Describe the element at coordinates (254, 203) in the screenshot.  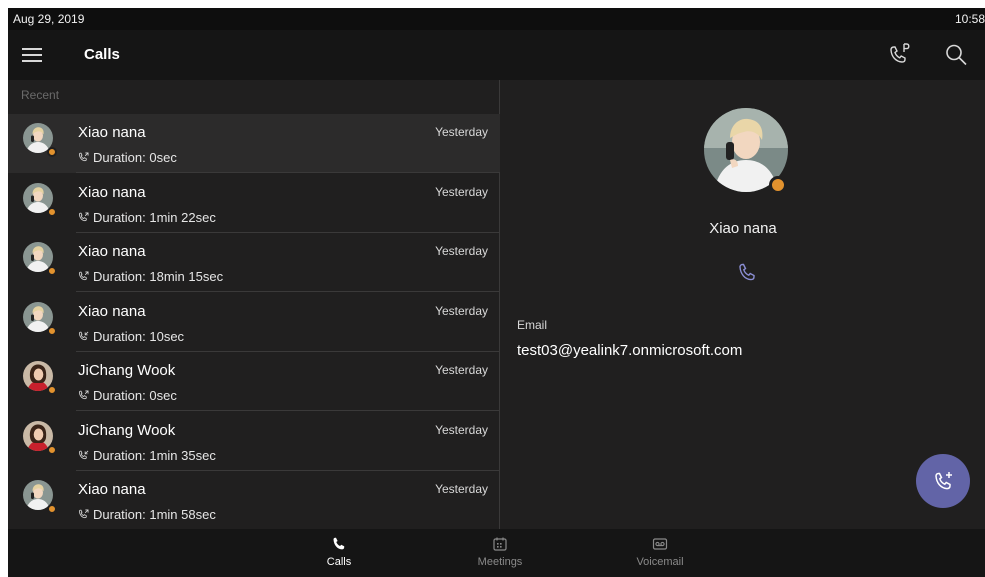
I see `call-history-row: Xiao nana Duration: 1min 22sec Yesterday` at that location.